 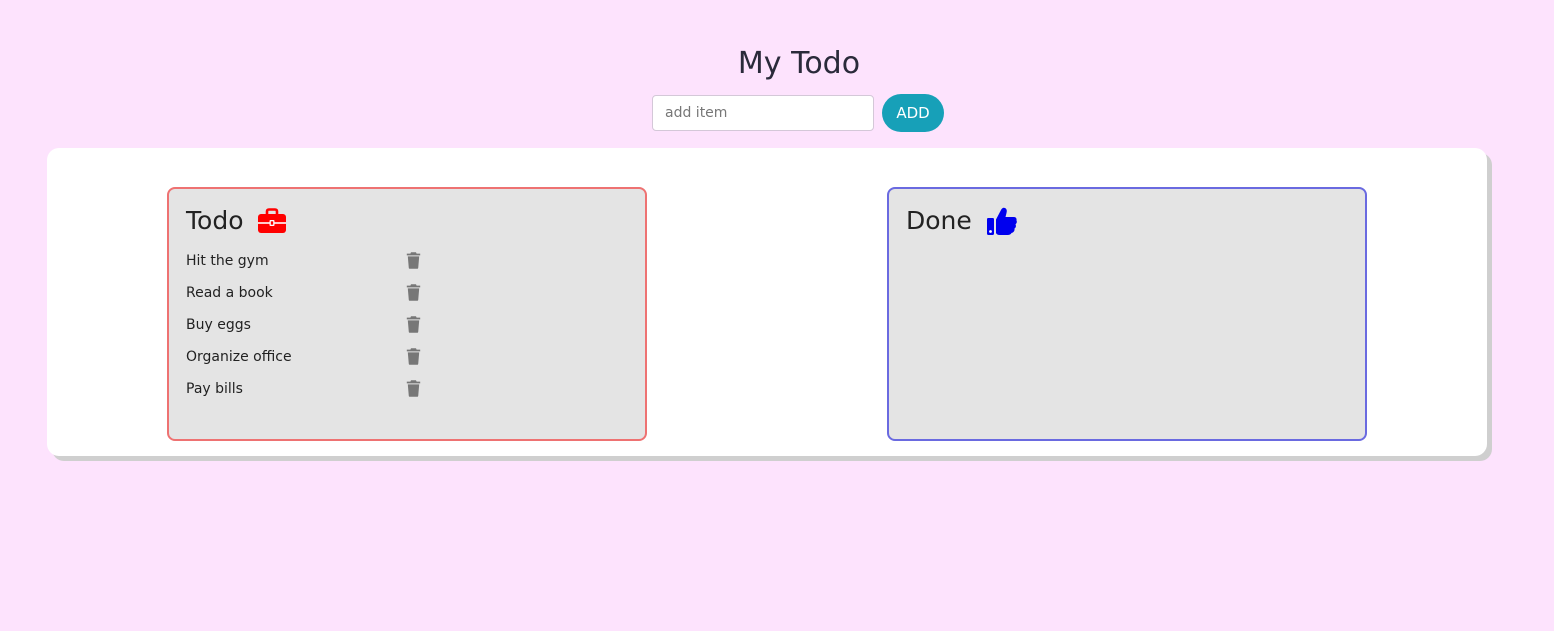 I want to click on todo-item: Buy eggs, so click(x=304, y=325).